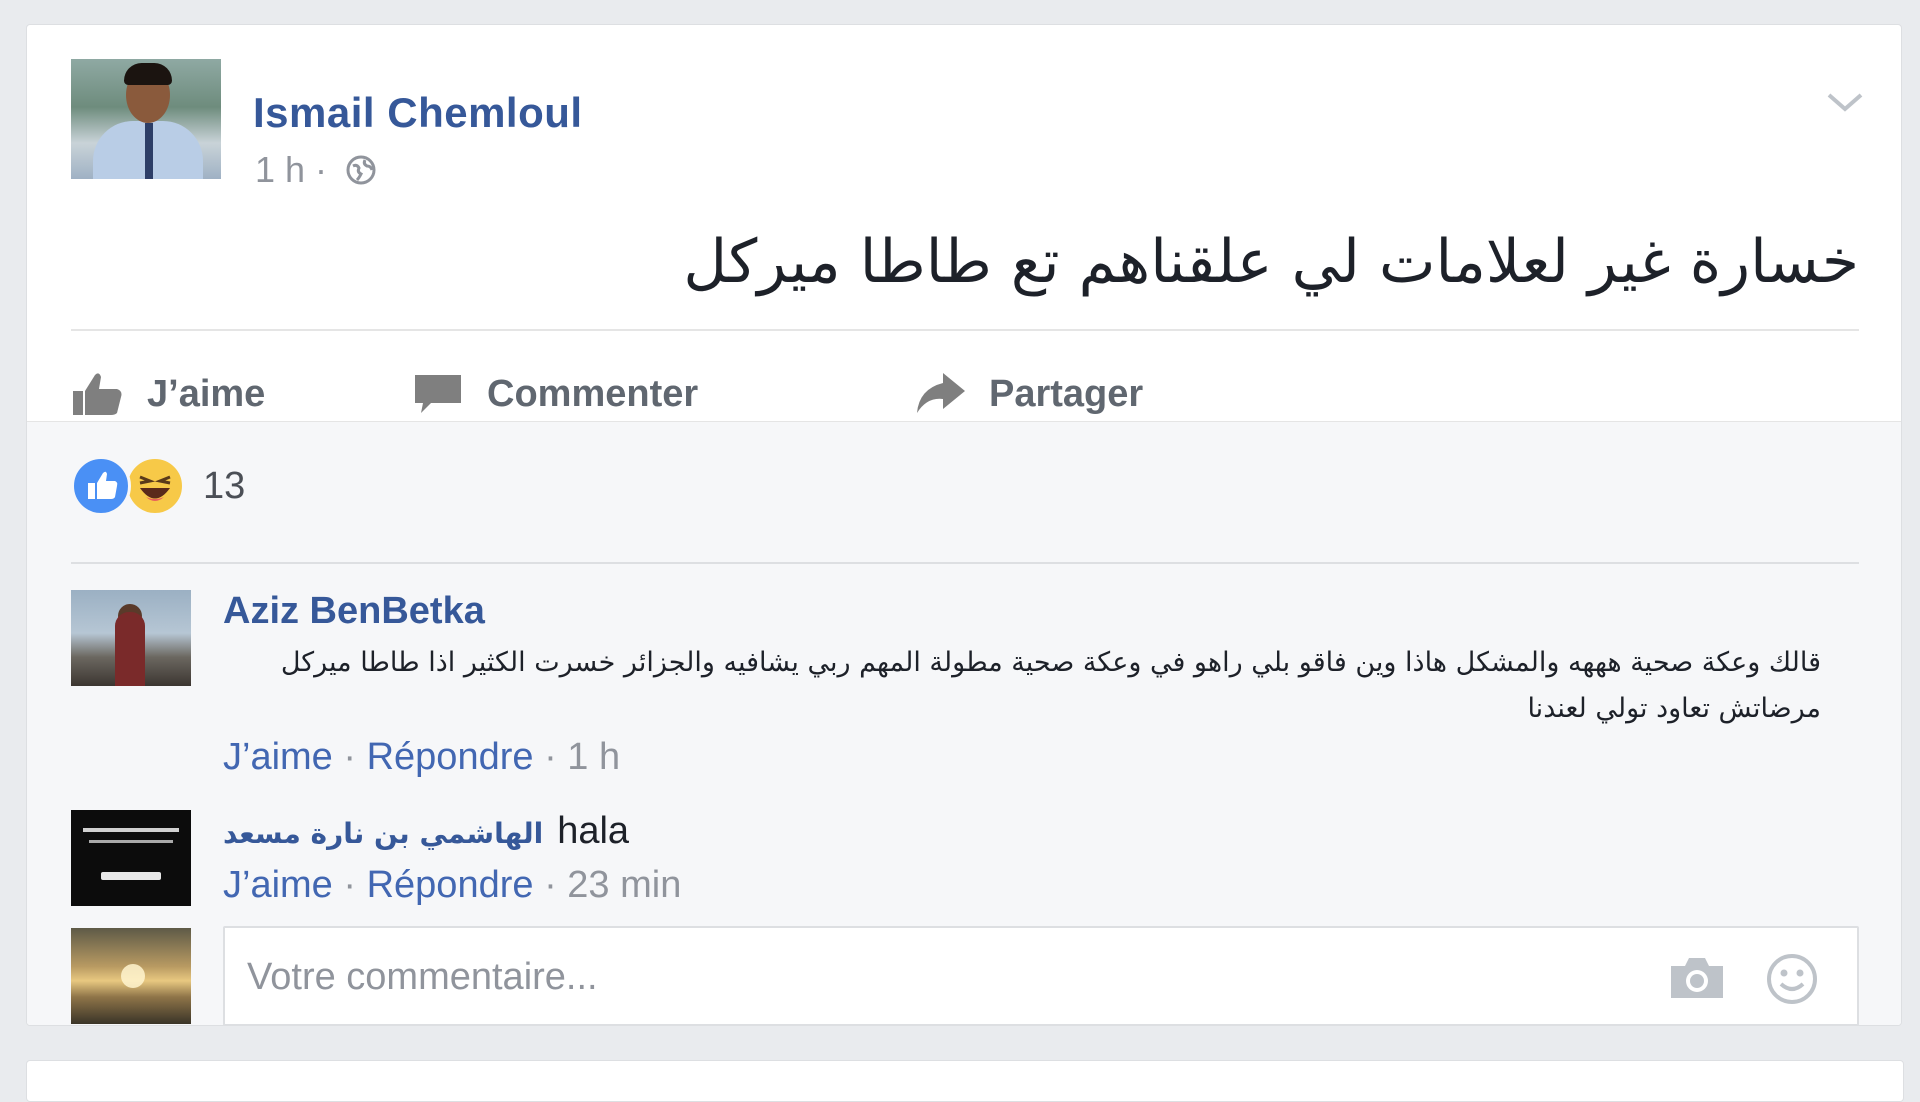 This screenshot has height=1102, width=1920. I want to click on comment-composer, so click(1041, 975).